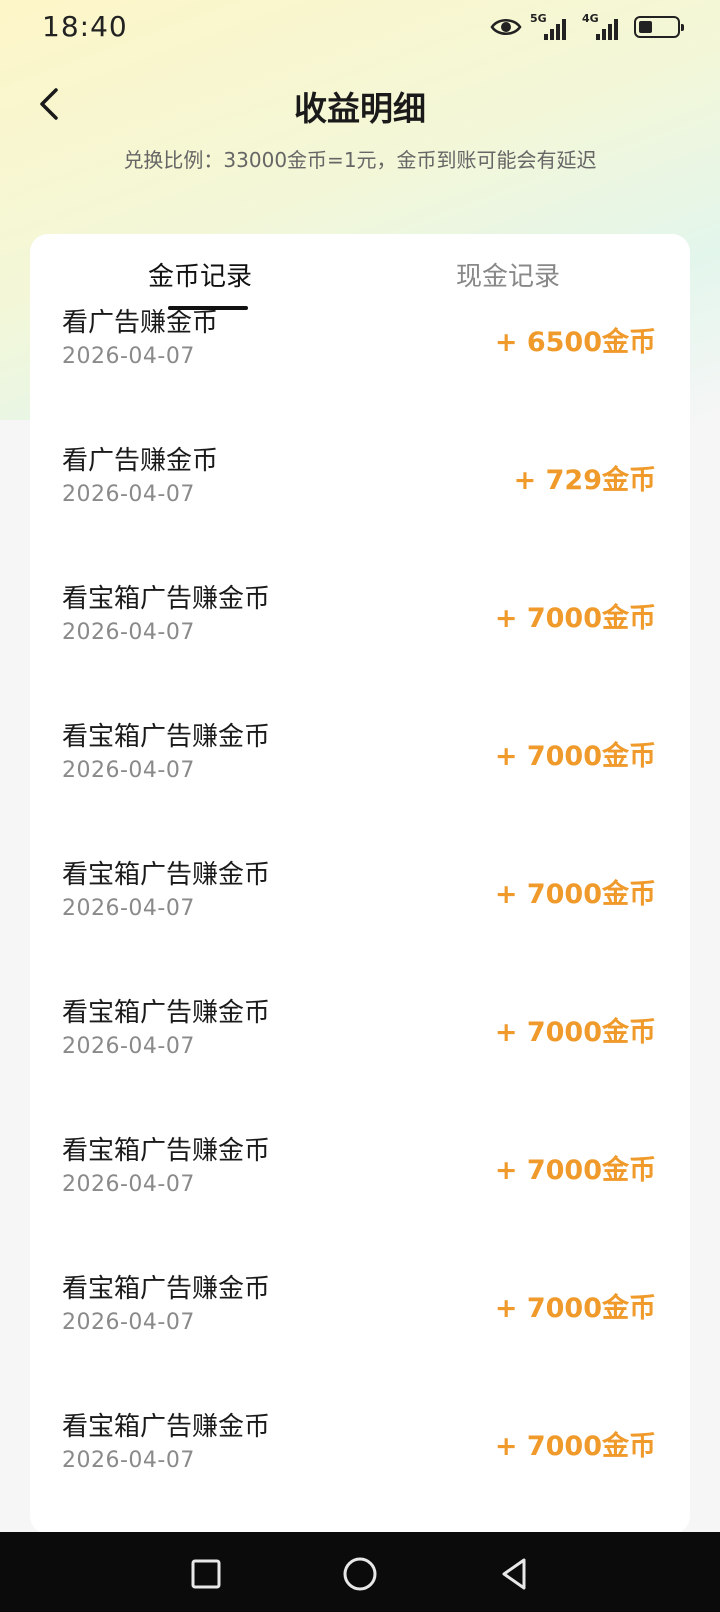 This screenshot has width=720, height=1612. Describe the element at coordinates (360, 28) in the screenshot. I see `status-bar: 18:40 5G 4G` at that location.